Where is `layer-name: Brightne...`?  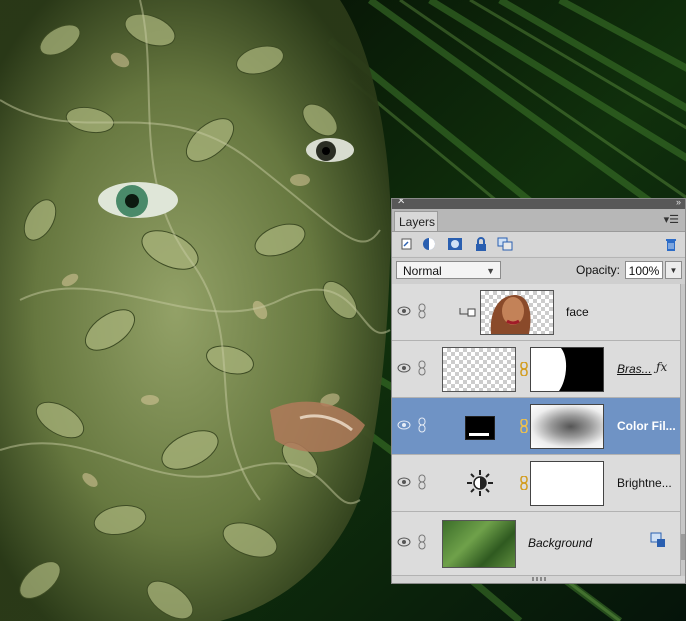
layer-name: Brightne... is located at coordinates (644, 483).